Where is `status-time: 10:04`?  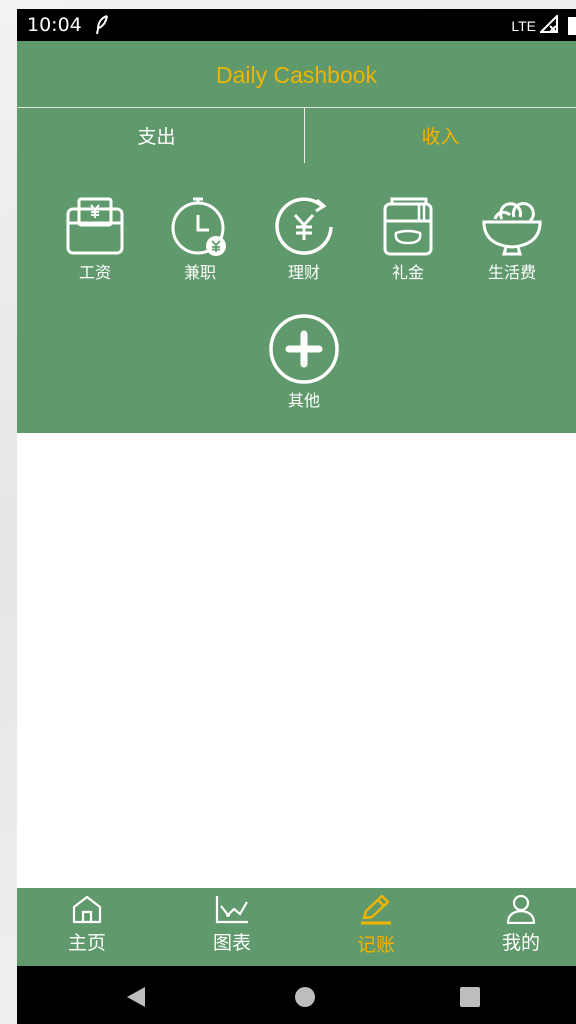 status-time: 10:04 is located at coordinates (54, 25).